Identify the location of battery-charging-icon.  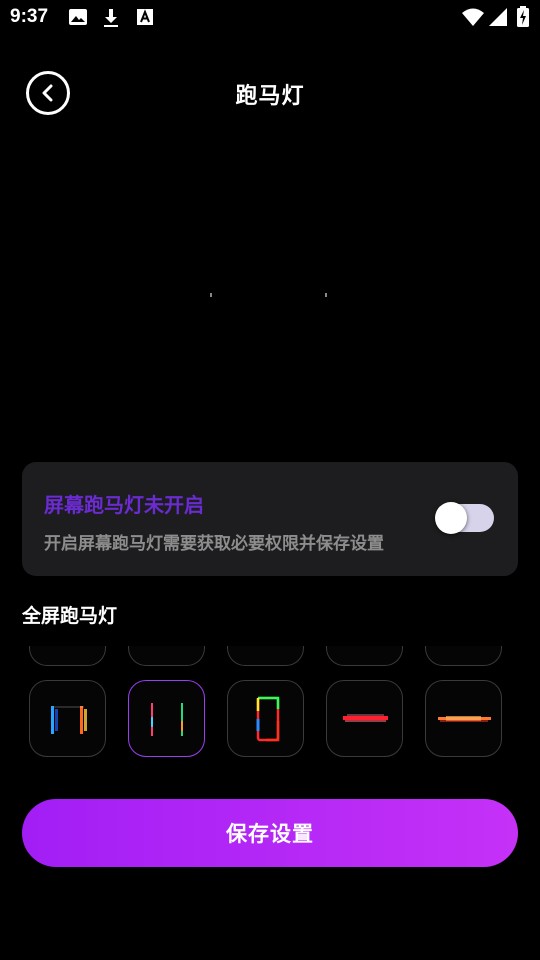
(523, 19).